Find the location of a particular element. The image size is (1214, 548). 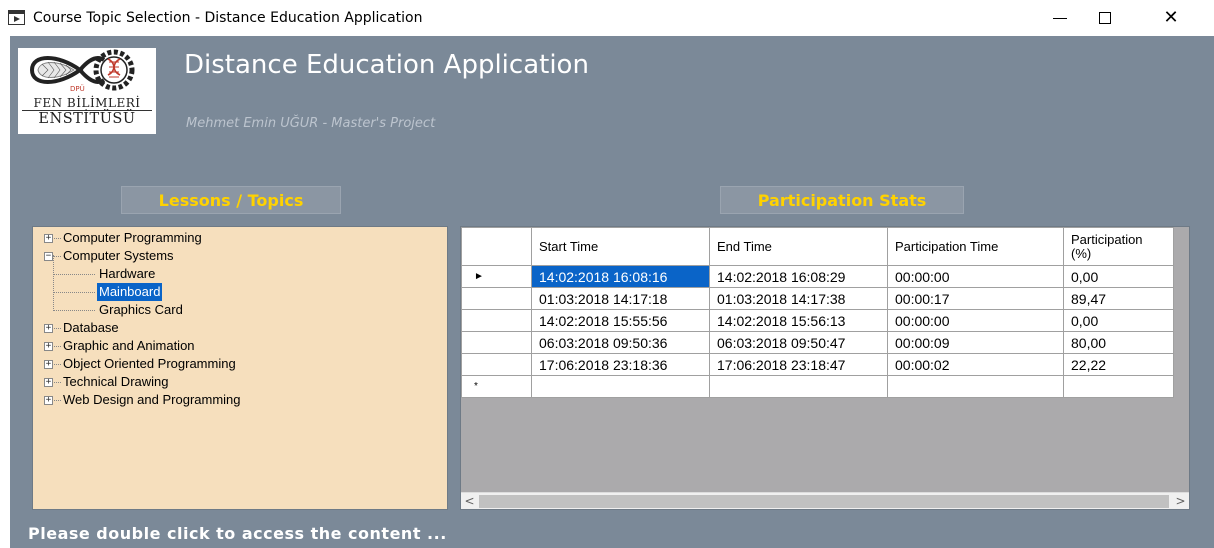

tree-node-label: Computer Programming is located at coordinates (132, 237).